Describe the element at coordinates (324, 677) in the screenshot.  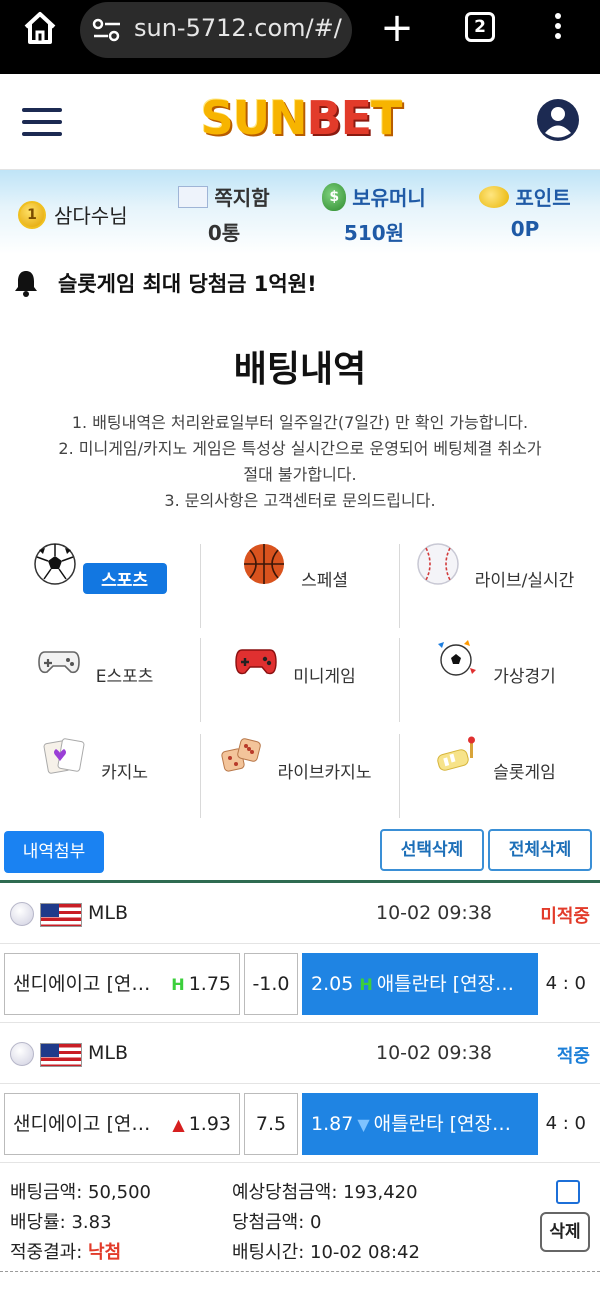
I see `category-label: 미니게임` at that location.